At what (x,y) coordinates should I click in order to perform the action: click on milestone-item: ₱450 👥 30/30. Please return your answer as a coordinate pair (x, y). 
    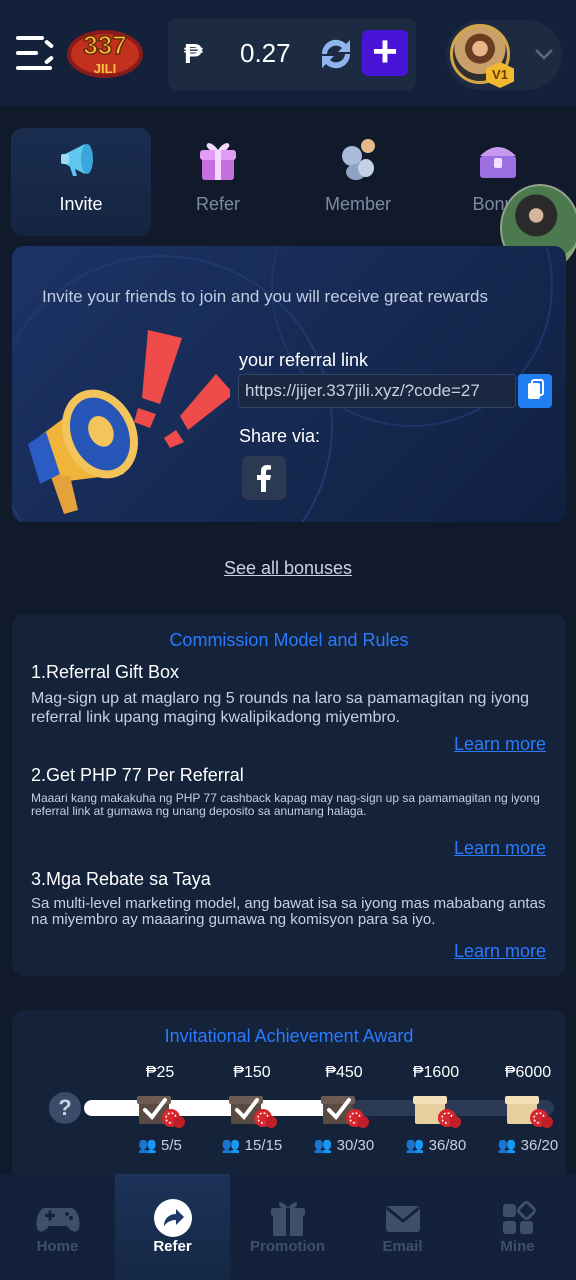
    Looking at the image, I should click on (344, 1109).